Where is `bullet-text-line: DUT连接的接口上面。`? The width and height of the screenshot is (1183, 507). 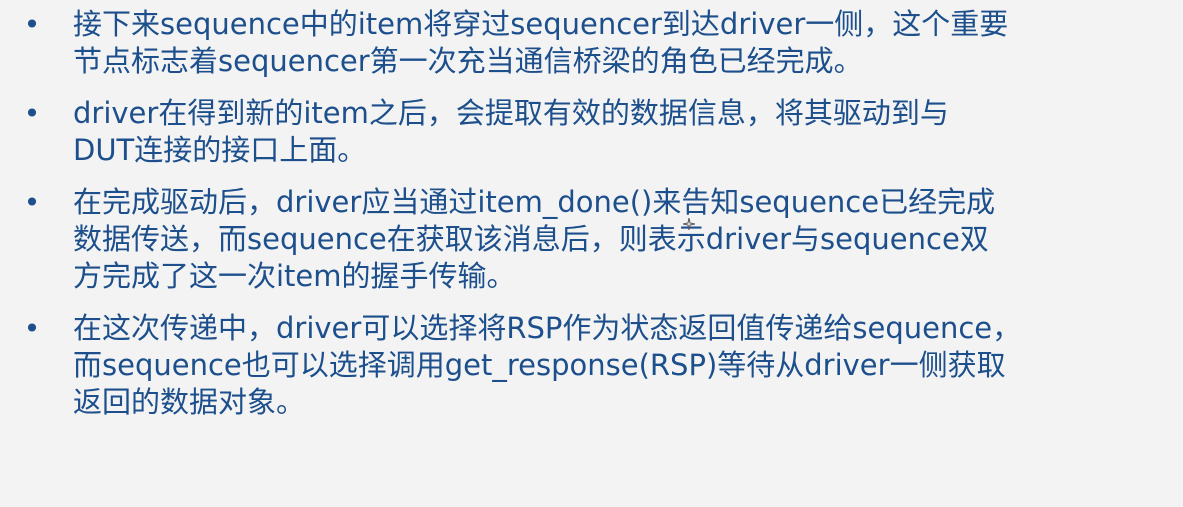 bullet-text-line: DUT连接的接口上面。 is located at coordinates (220, 150).